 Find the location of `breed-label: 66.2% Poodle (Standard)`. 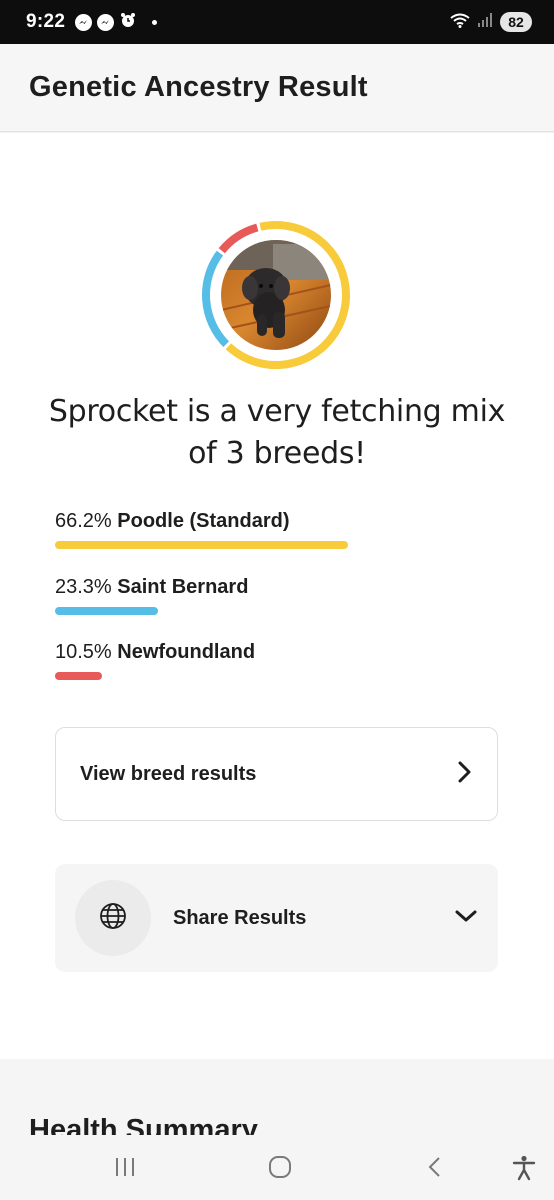

breed-label: 66.2% Poodle (Standard) is located at coordinates (280, 521).